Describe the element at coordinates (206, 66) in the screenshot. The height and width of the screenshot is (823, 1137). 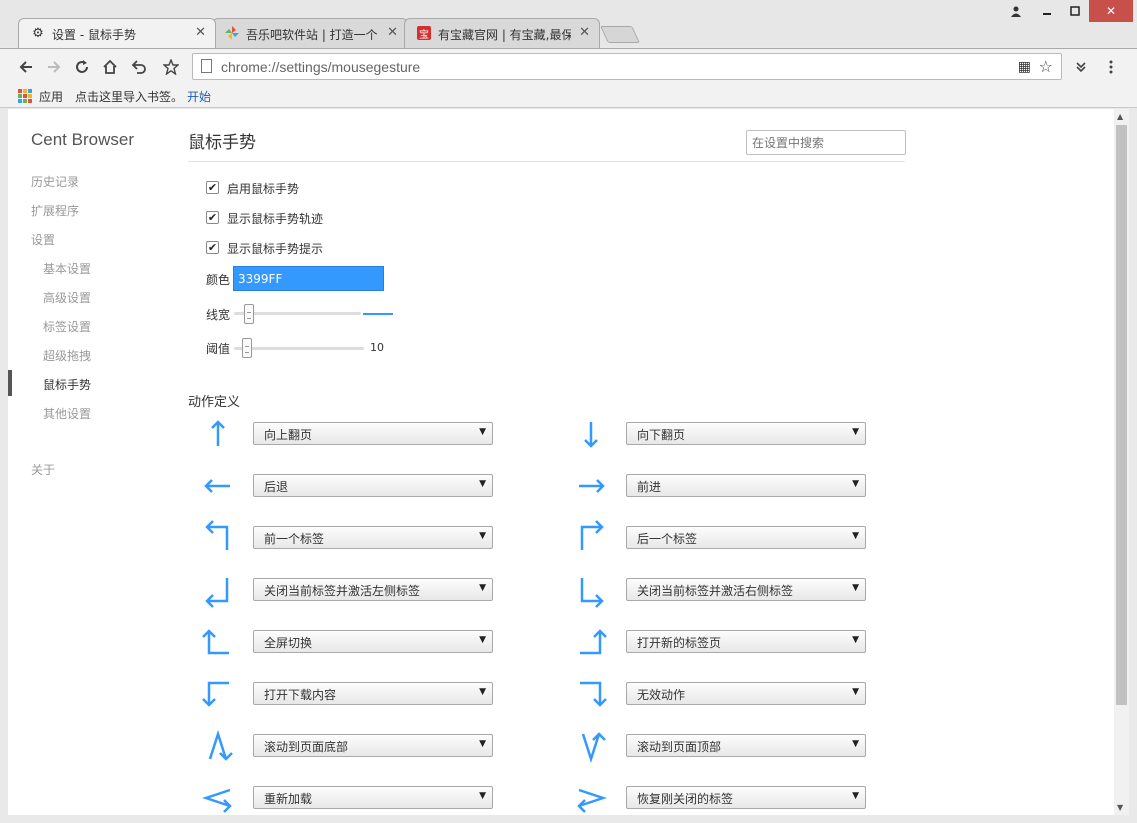
I see `page-icon` at that location.